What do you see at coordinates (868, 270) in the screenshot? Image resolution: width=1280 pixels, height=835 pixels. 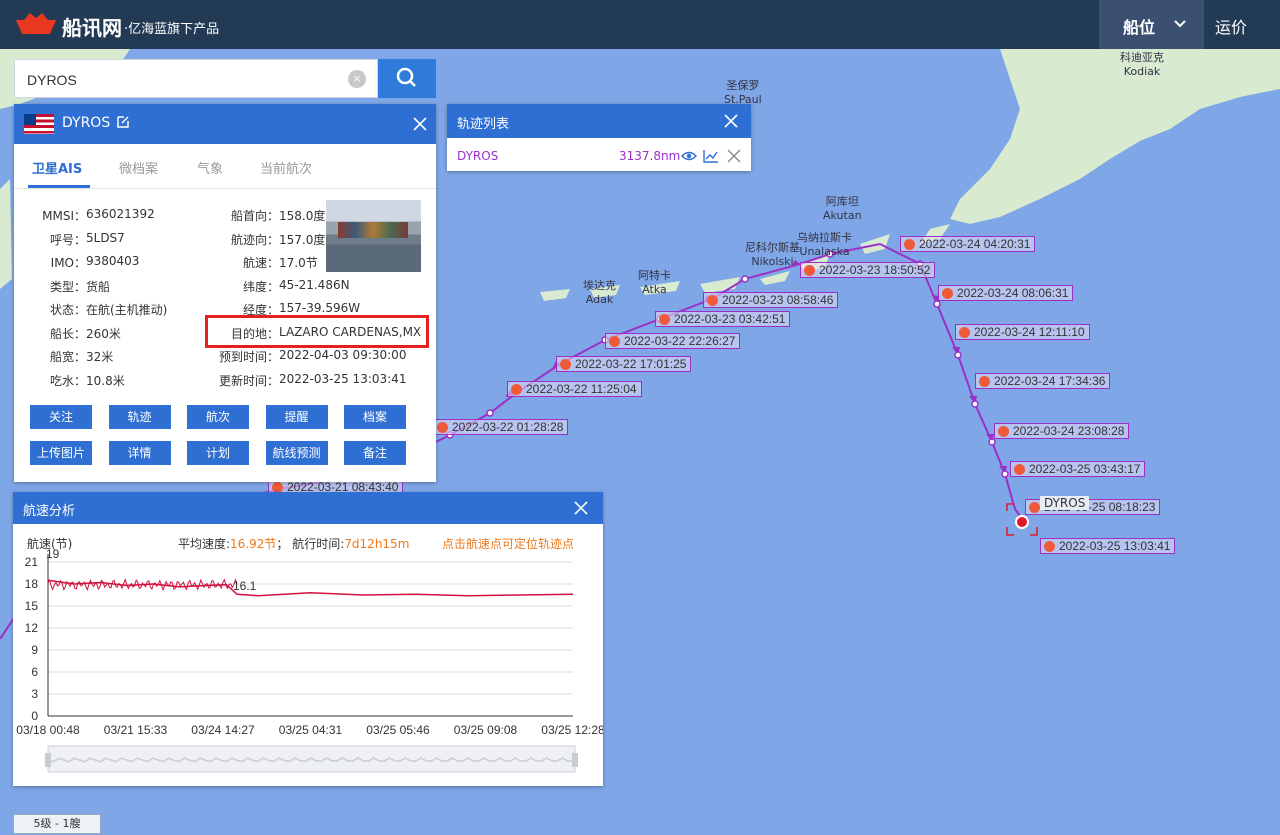 I see `track-point-label: 2022-03-23 18:50:52` at bounding box center [868, 270].